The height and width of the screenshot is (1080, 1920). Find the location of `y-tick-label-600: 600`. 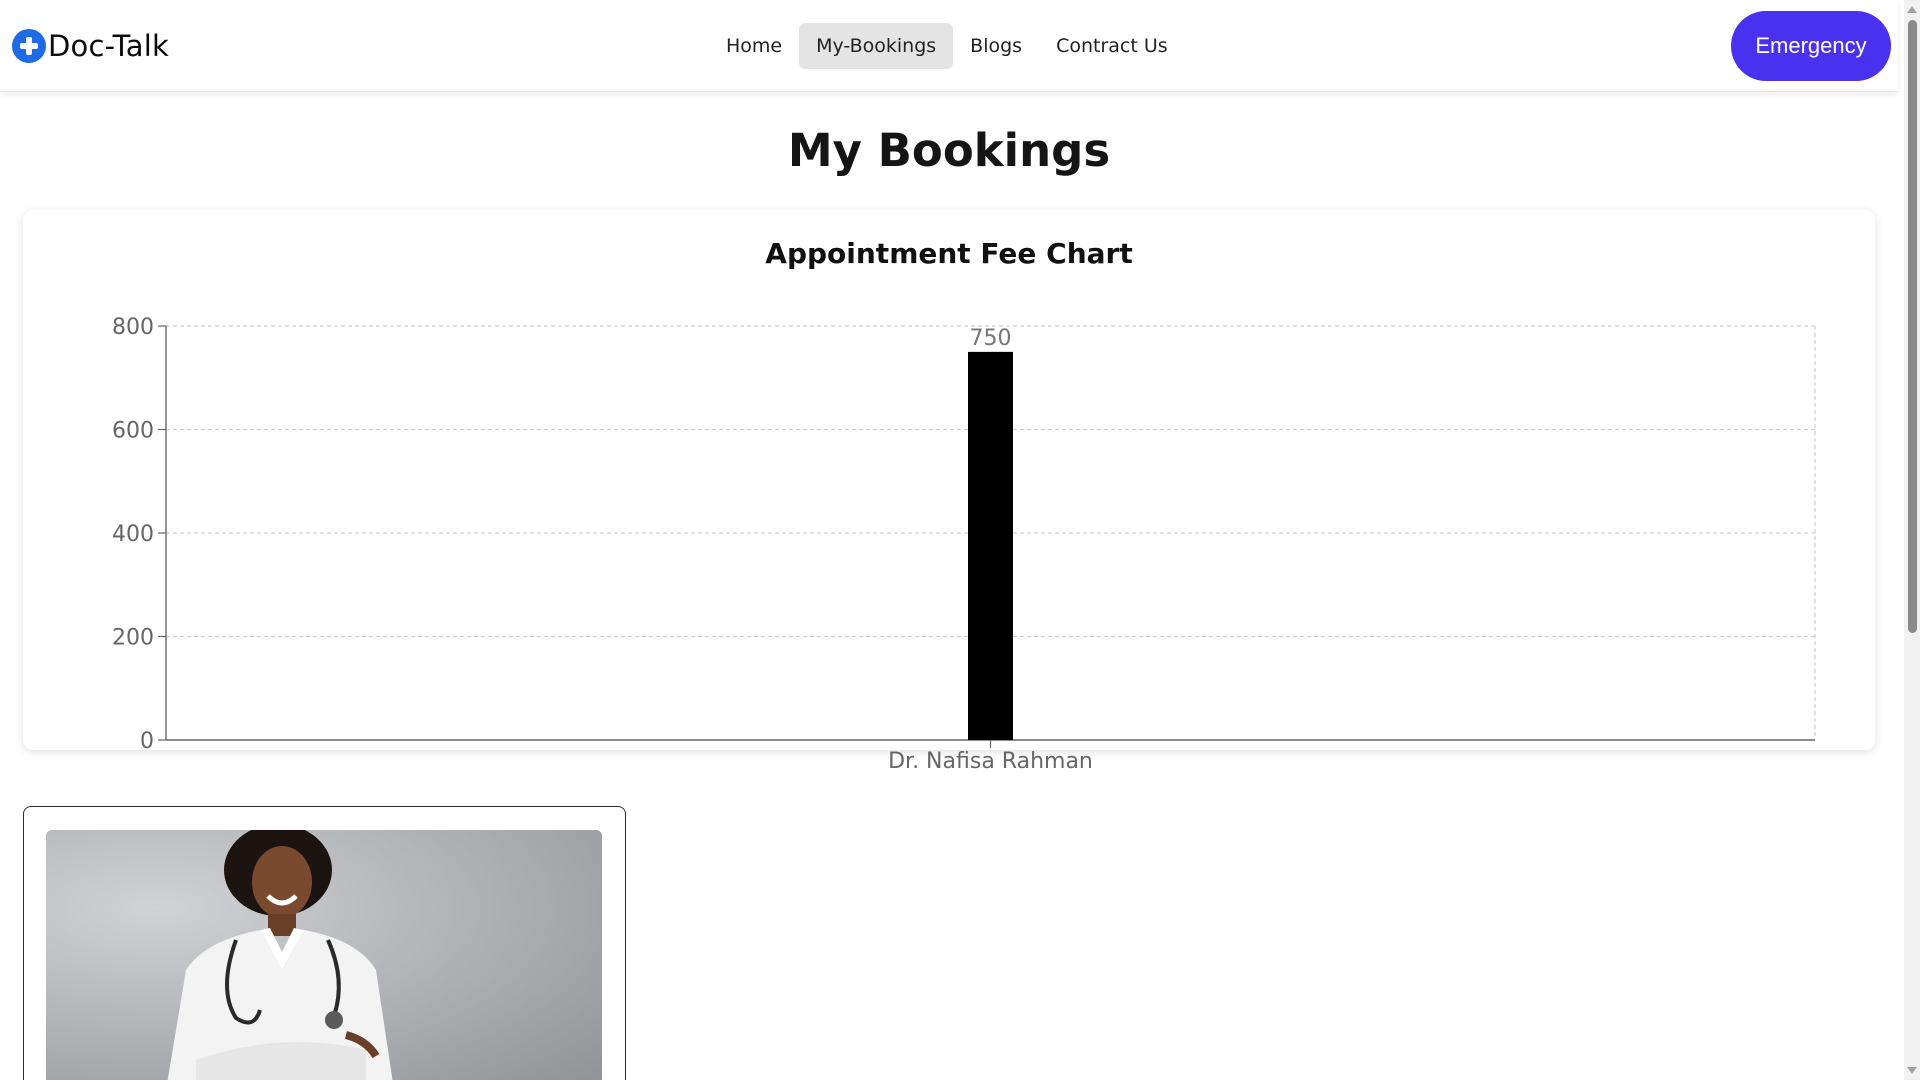

y-tick-label-600: 600 is located at coordinates (133, 431).